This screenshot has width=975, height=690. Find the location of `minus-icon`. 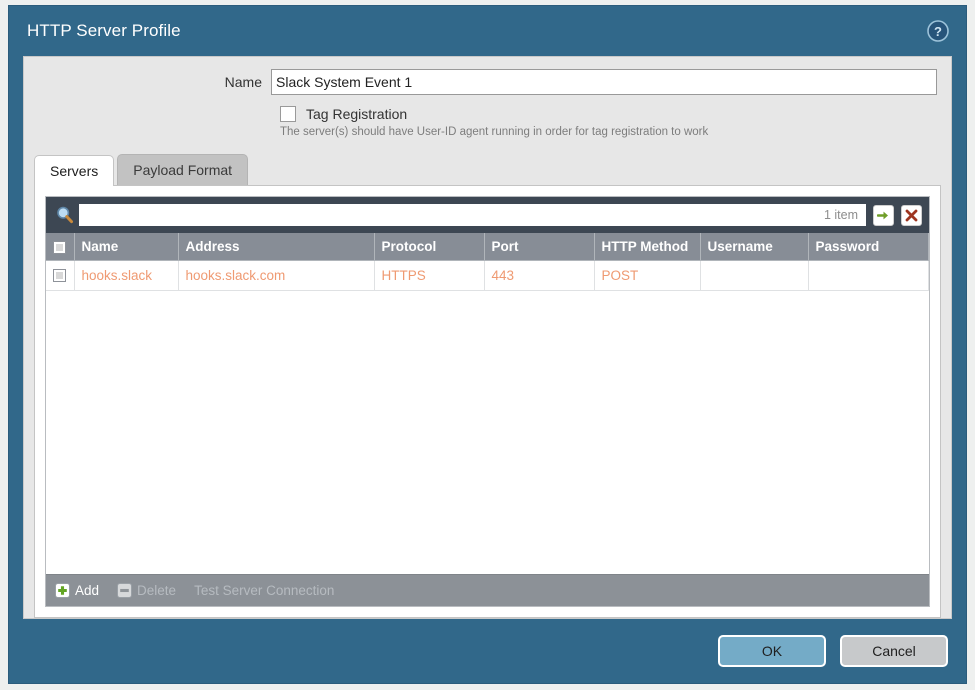

minus-icon is located at coordinates (125, 590).